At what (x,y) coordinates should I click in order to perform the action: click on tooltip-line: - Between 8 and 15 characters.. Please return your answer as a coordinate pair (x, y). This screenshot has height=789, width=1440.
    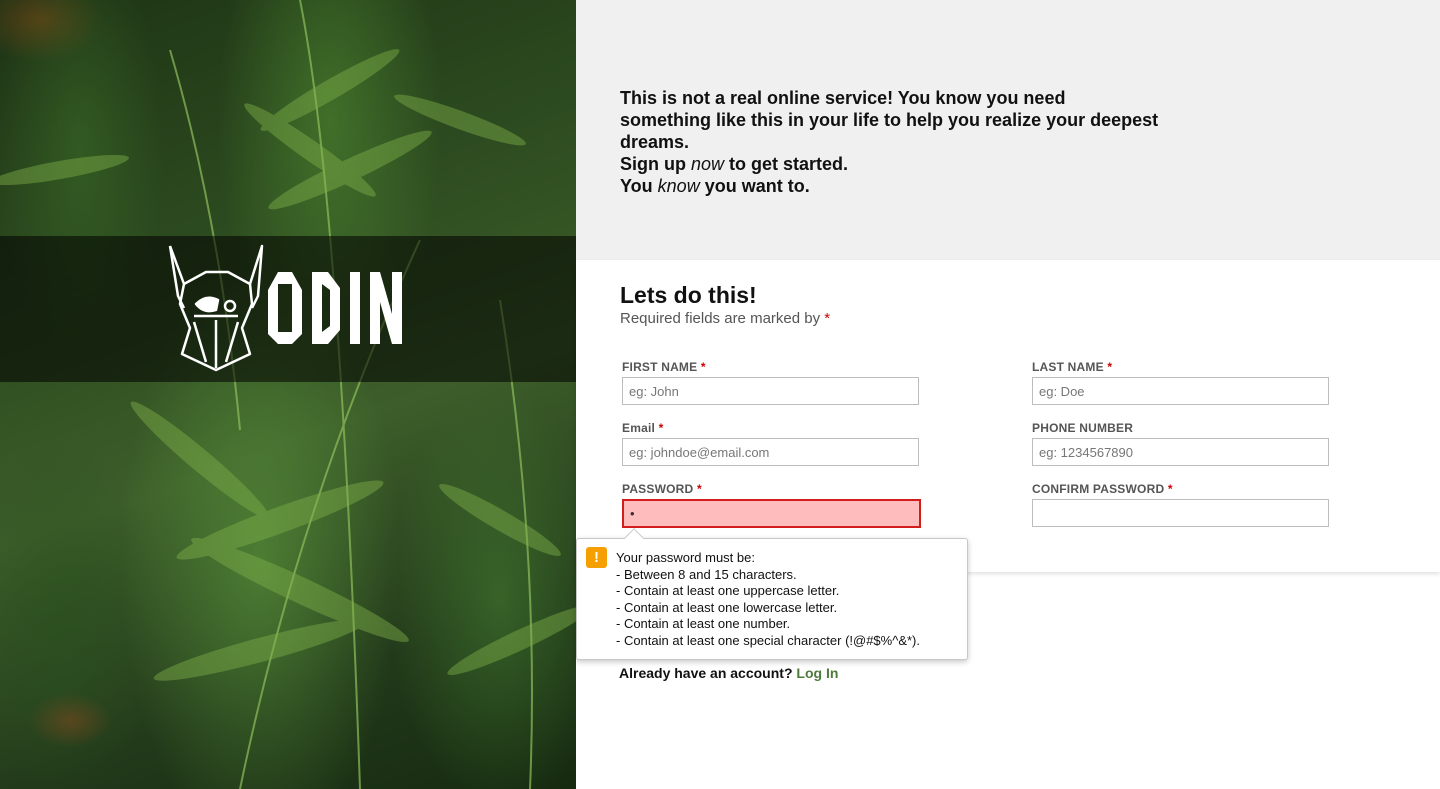
    Looking at the image, I should click on (706, 574).